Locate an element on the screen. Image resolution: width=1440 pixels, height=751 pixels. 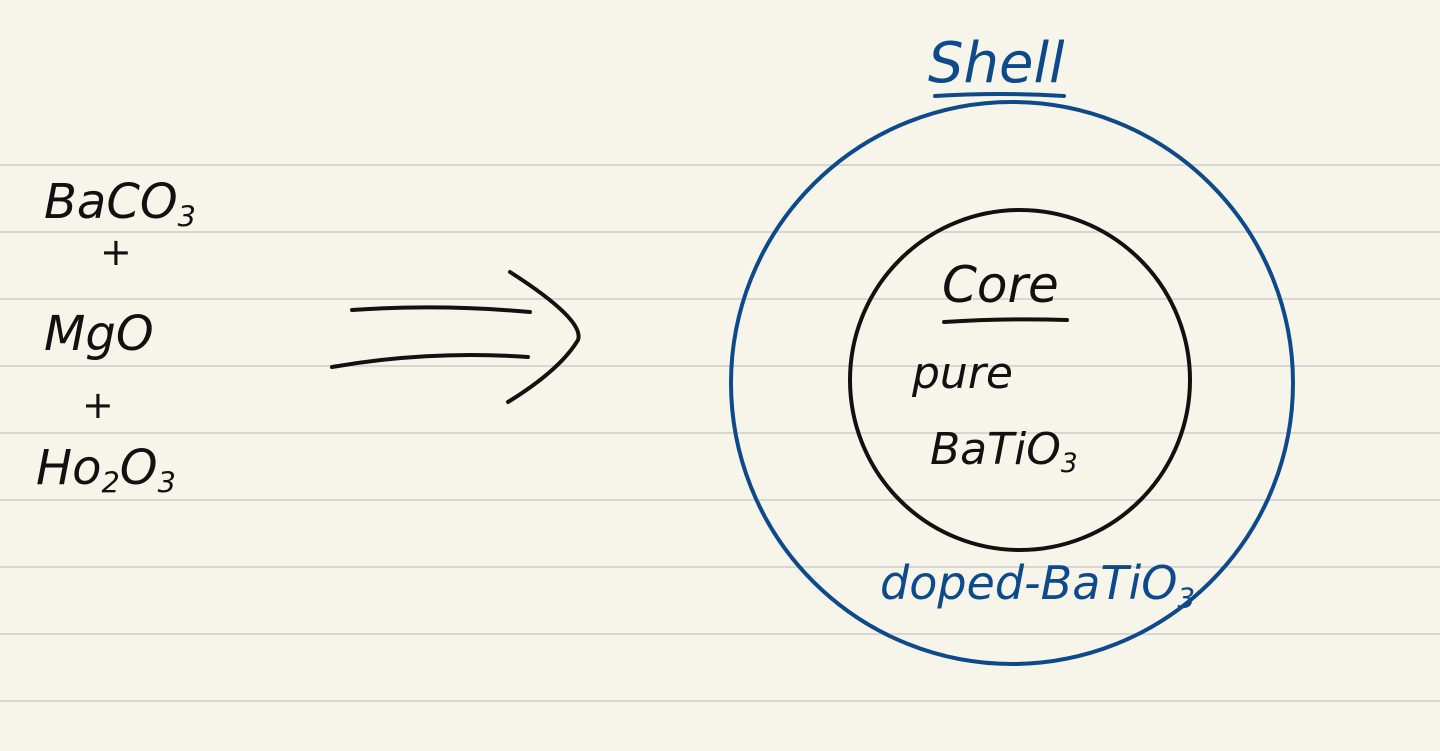
arrow-head is located at coordinates (543, 337).